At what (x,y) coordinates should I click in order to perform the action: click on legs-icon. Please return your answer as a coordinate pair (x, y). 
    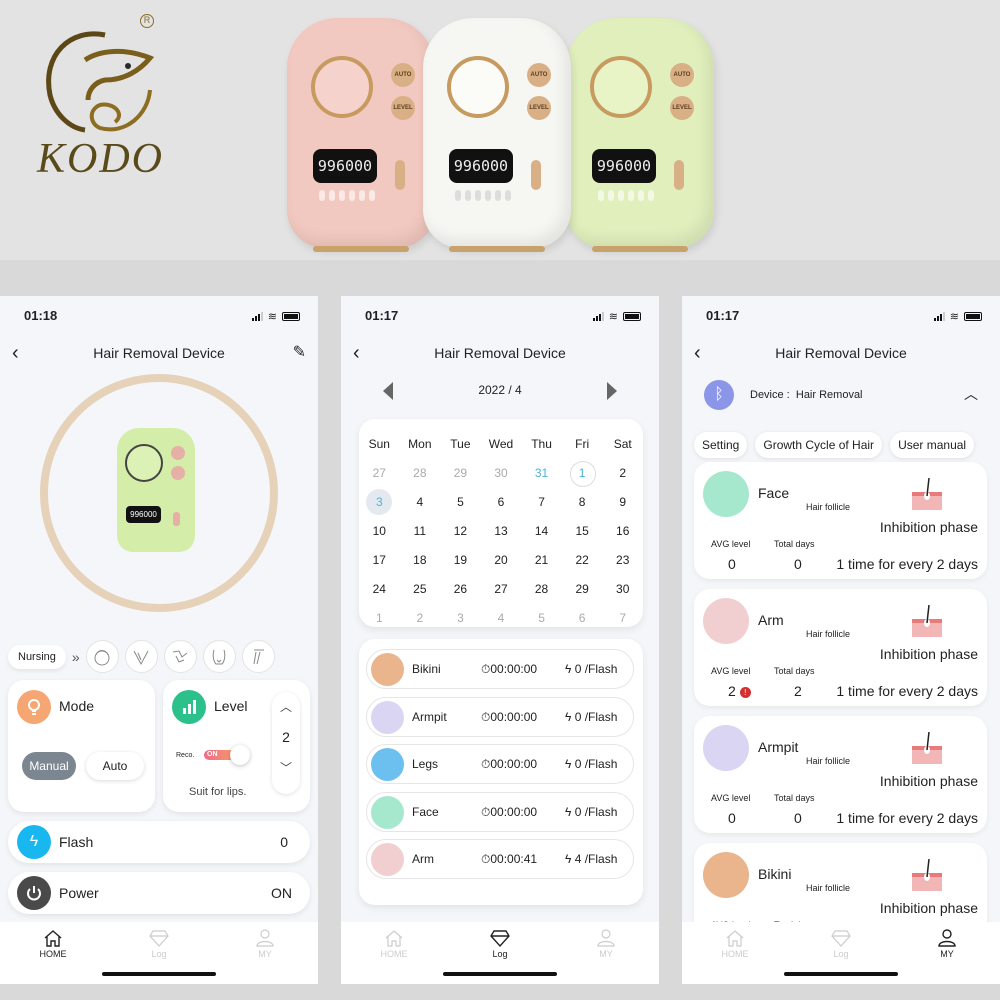
    Looking at the image, I should click on (259, 656).